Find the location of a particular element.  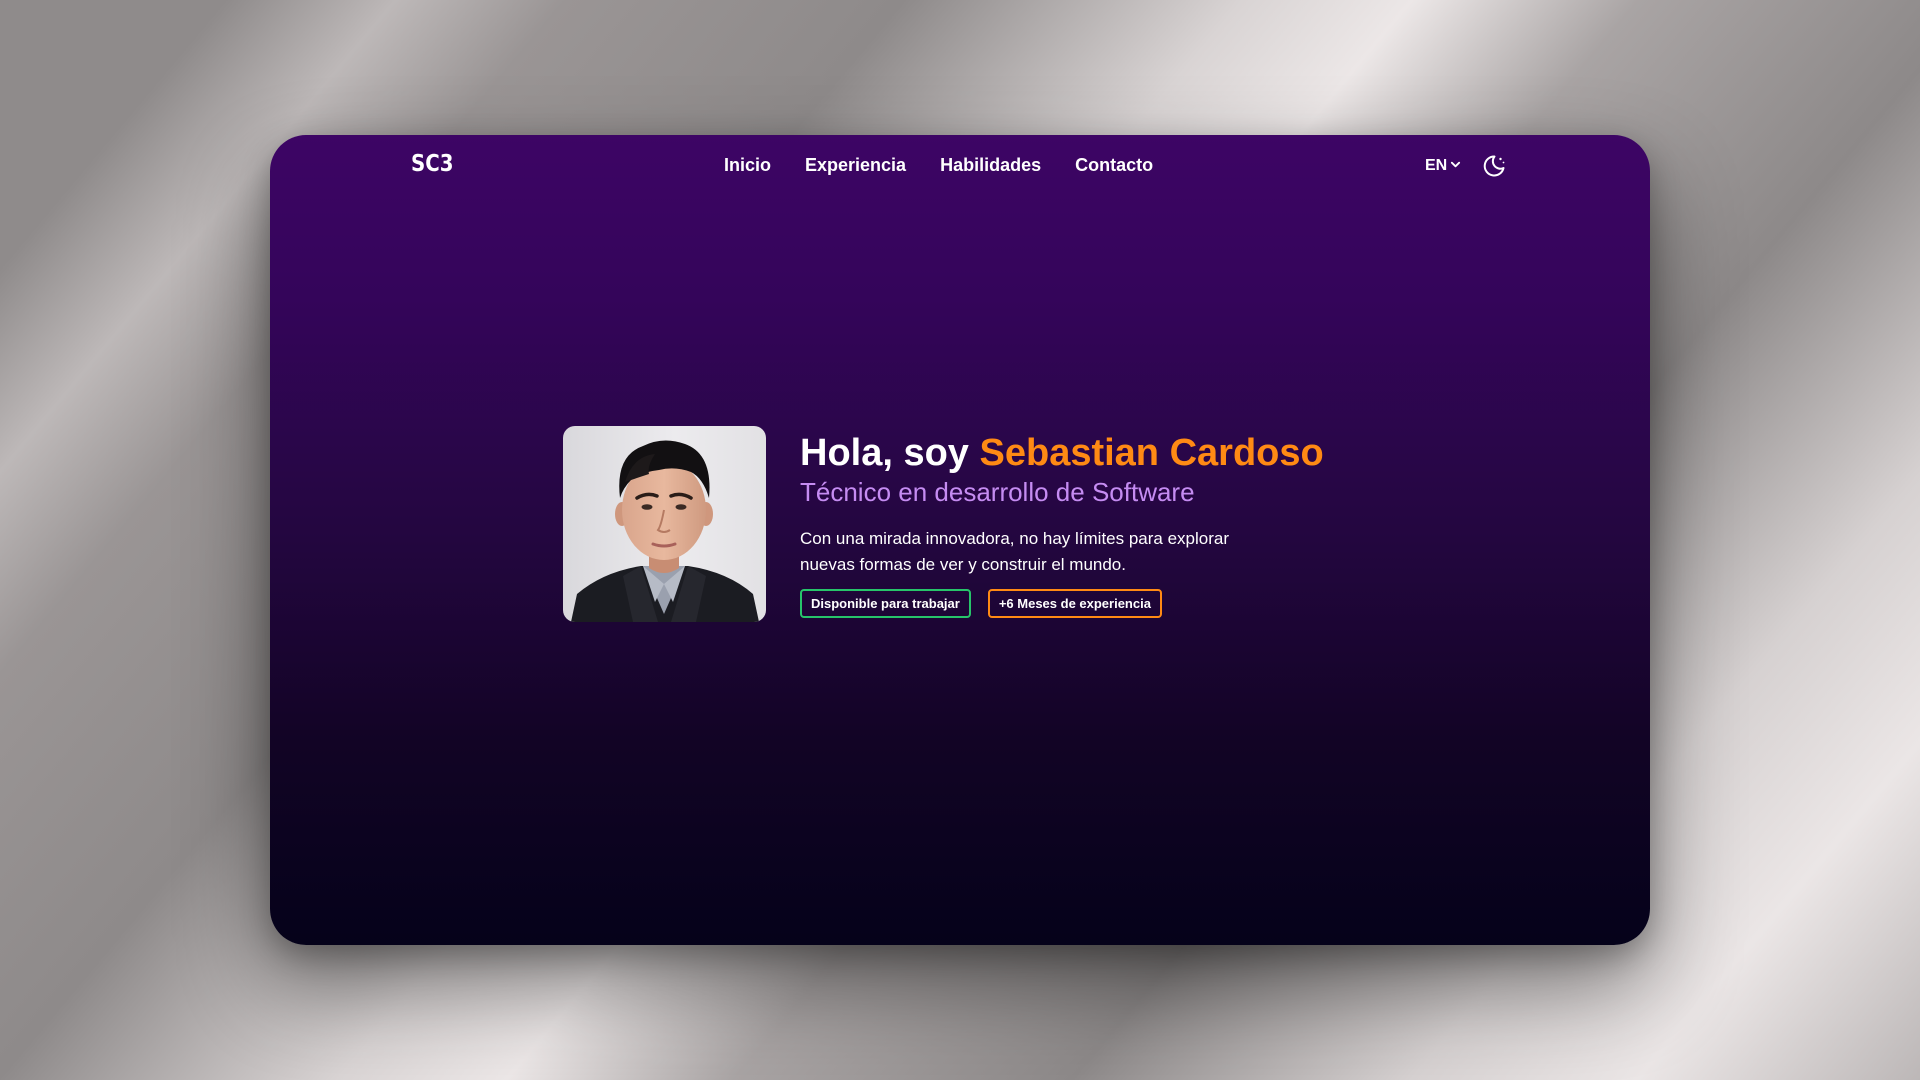

language-selector: EN is located at coordinates (1443, 166).